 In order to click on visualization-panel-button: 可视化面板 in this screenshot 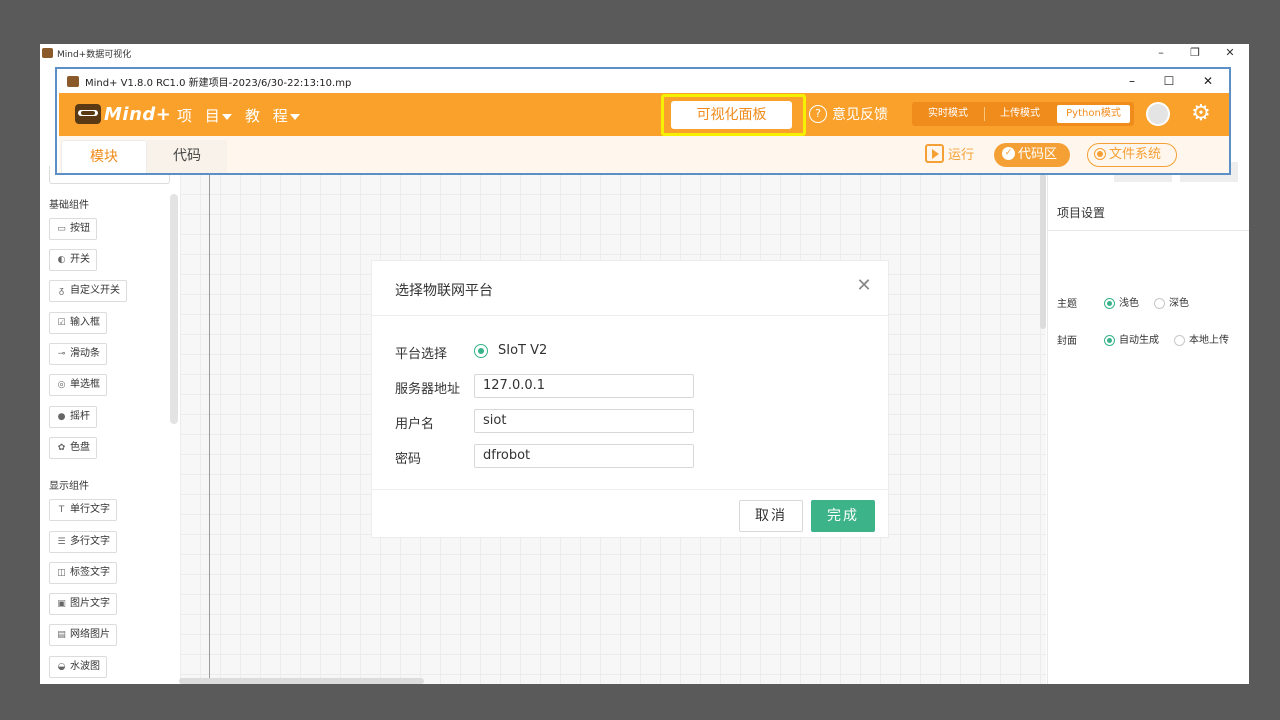, I will do `click(731, 115)`.